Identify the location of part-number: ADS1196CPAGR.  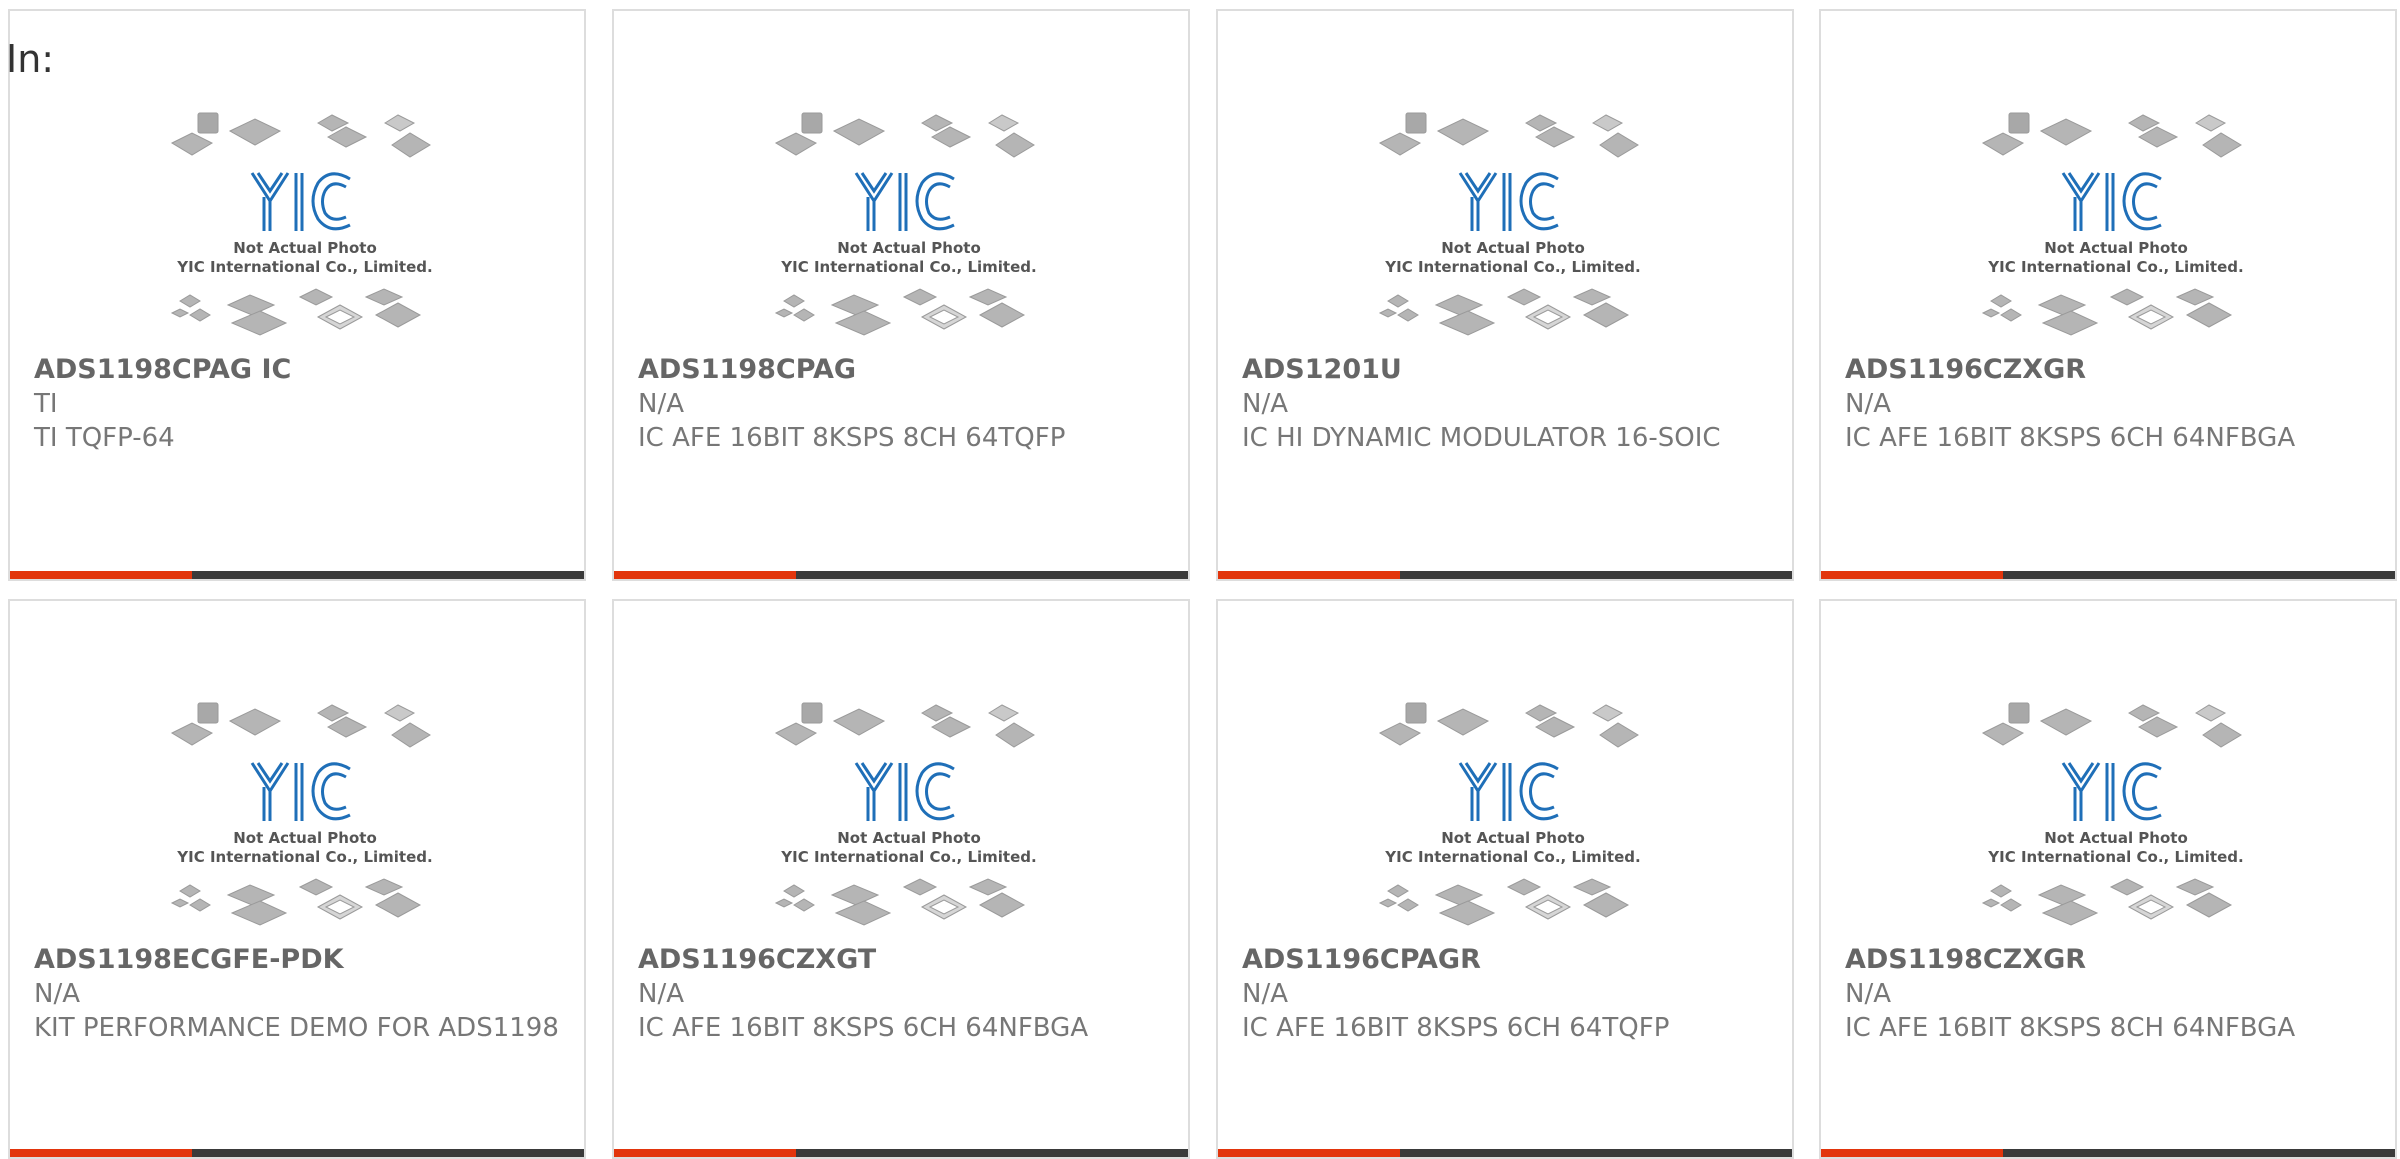
(1507, 960).